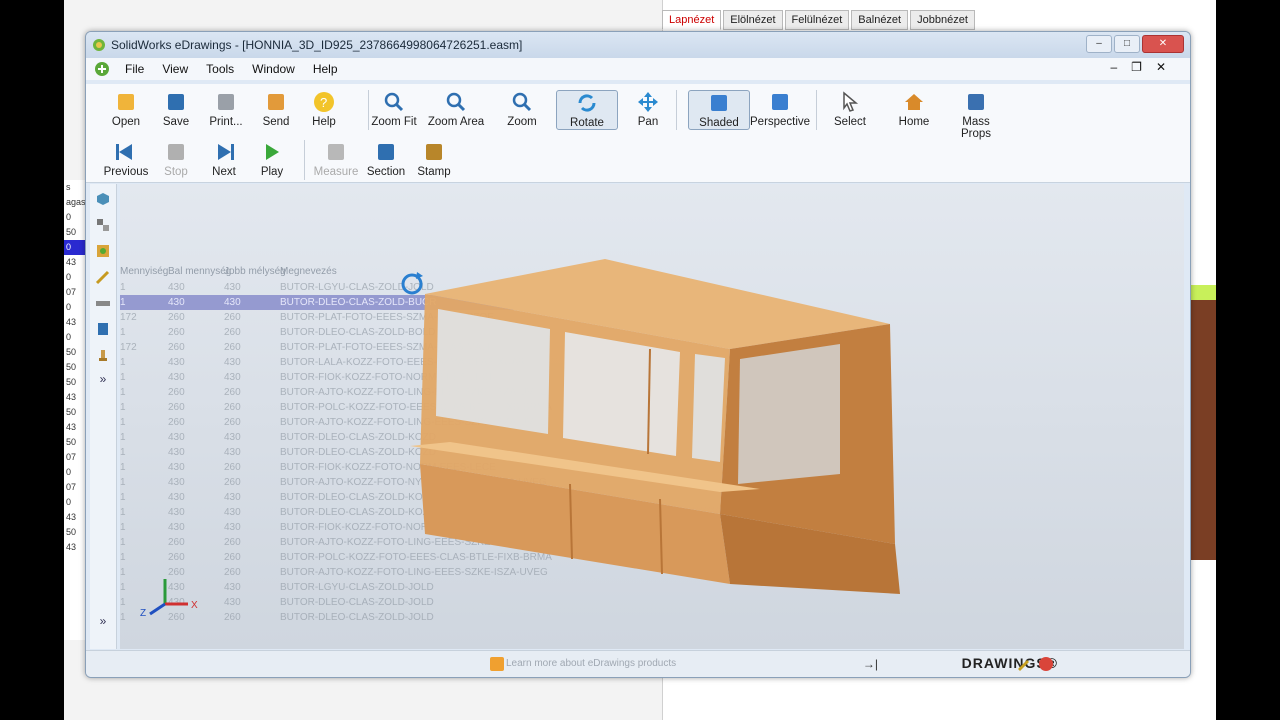 The height and width of the screenshot is (720, 1280). Describe the element at coordinates (103, 225) in the screenshot. I see `configurations-icon` at that location.